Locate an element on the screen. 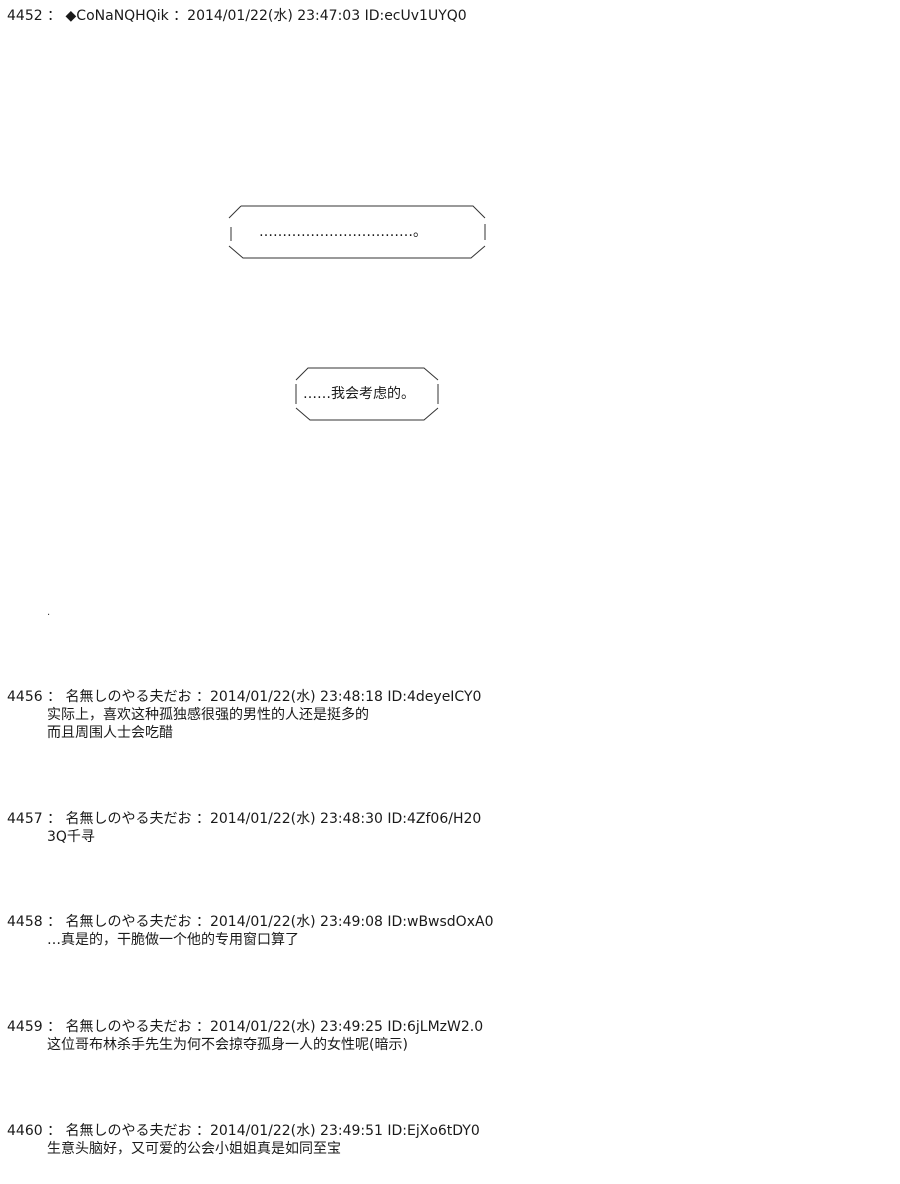 This screenshot has height=1184, width=900. speech-bubble: ……………………………。 is located at coordinates (357, 232).